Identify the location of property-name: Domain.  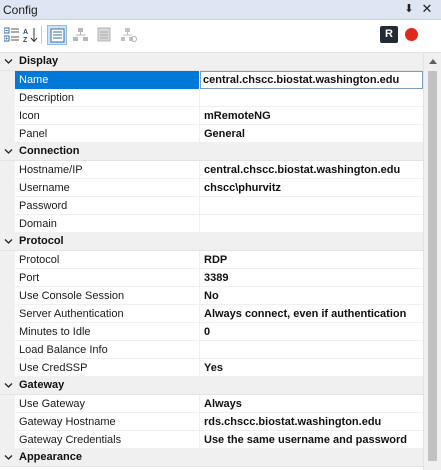
(107, 224).